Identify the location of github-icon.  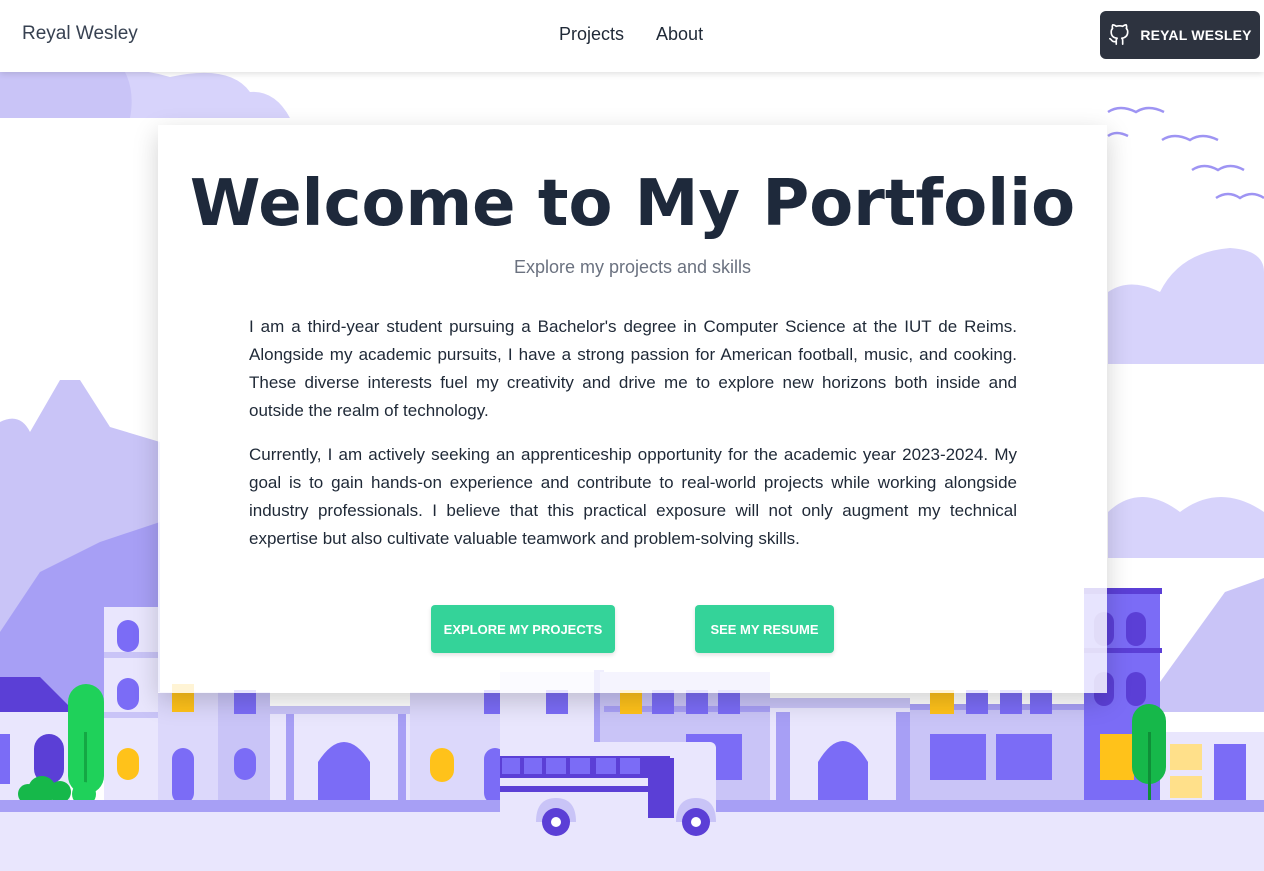
(1119, 34).